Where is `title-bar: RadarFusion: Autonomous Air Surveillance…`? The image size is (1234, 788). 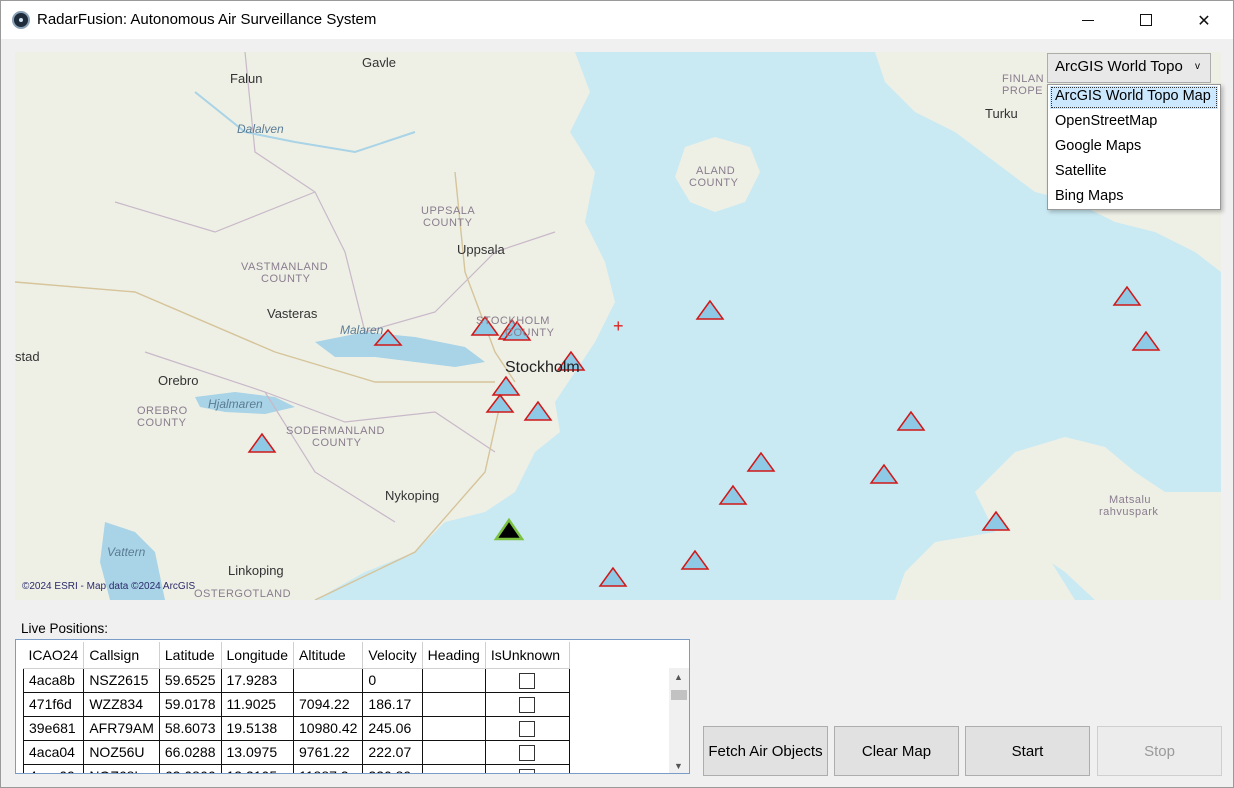
title-bar: RadarFusion: Autonomous Air Surveillance… is located at coordinates (617, 20).